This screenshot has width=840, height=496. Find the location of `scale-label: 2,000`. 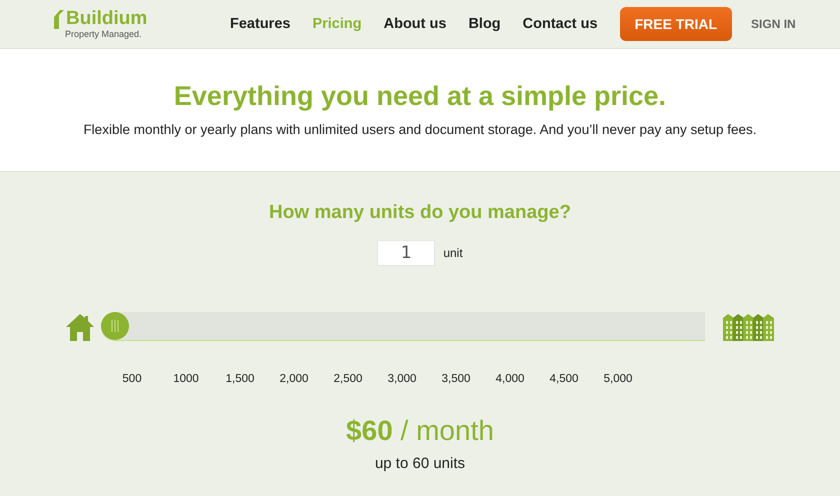

scale-label: 2,000 is located at coordinates (294, 379).